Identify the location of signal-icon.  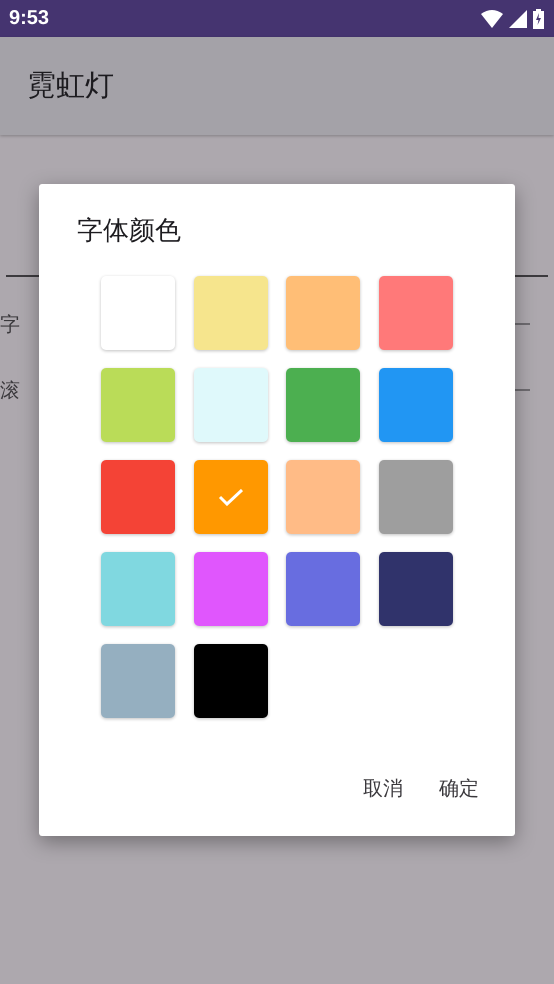
(518, 19).